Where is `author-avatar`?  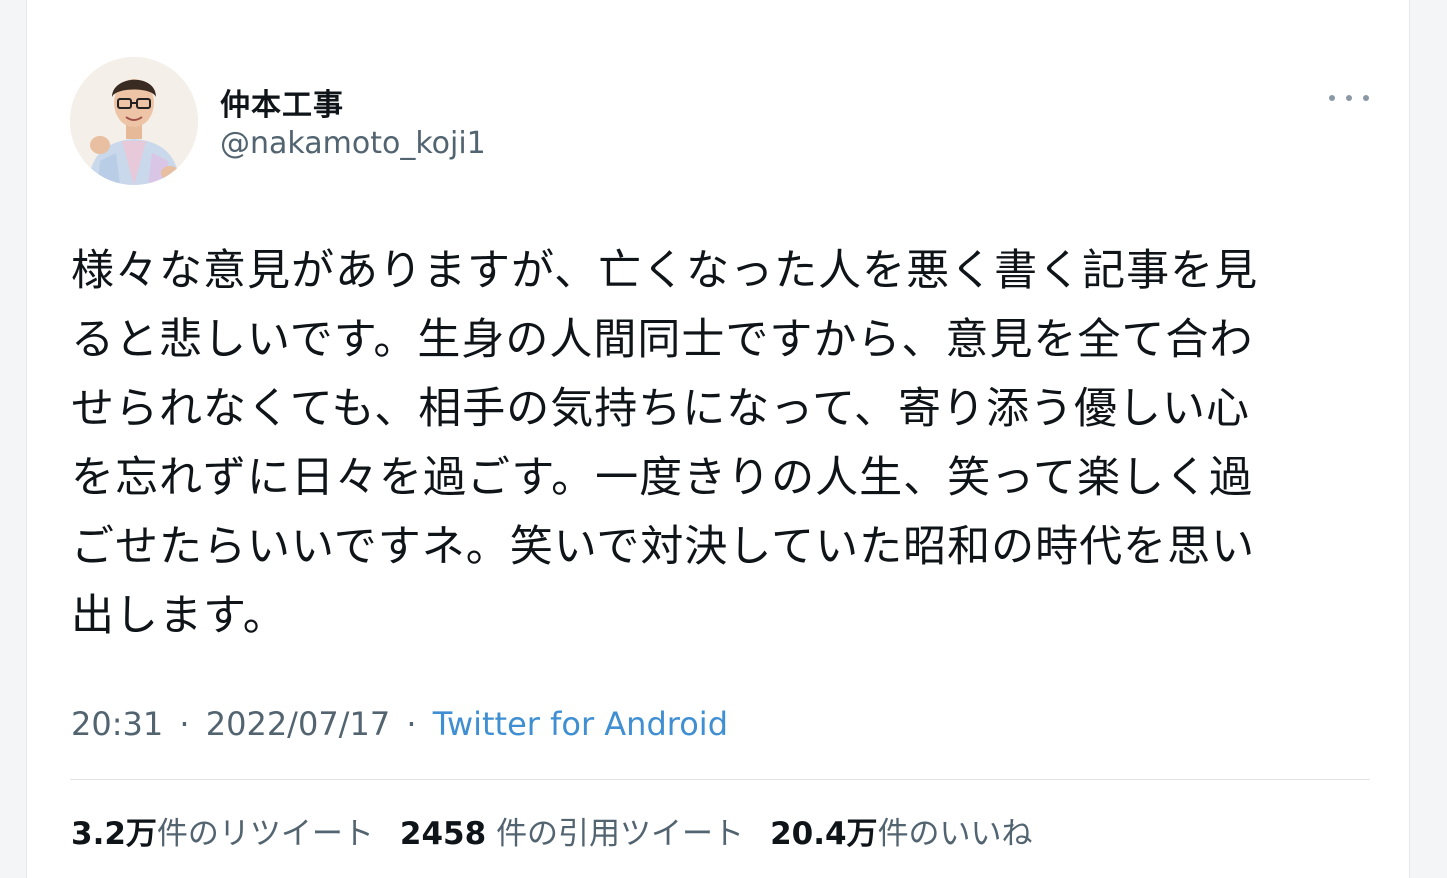 author-avatar is located at coordinates (134, 121).